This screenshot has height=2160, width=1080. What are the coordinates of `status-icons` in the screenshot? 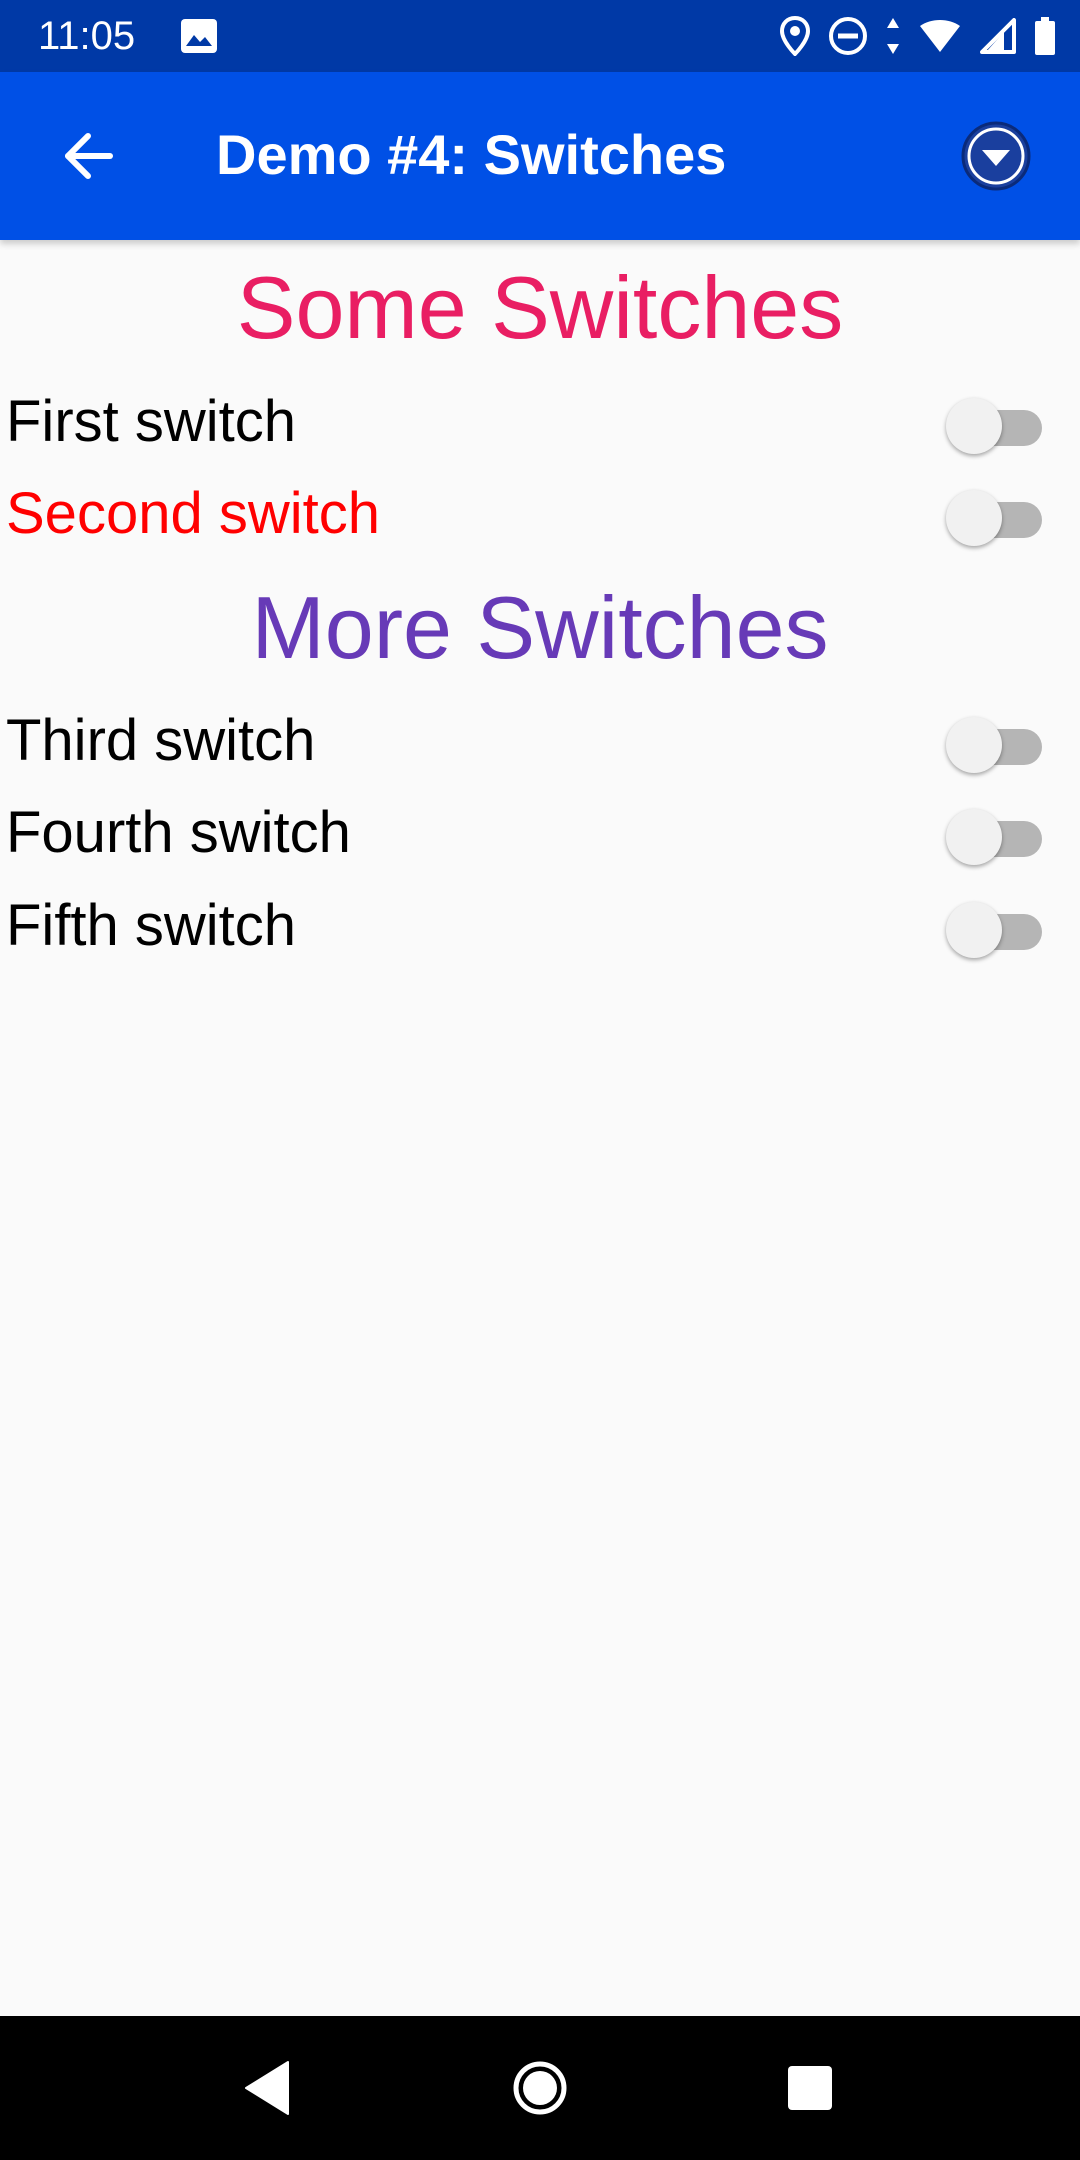 It's located at (918, 36).